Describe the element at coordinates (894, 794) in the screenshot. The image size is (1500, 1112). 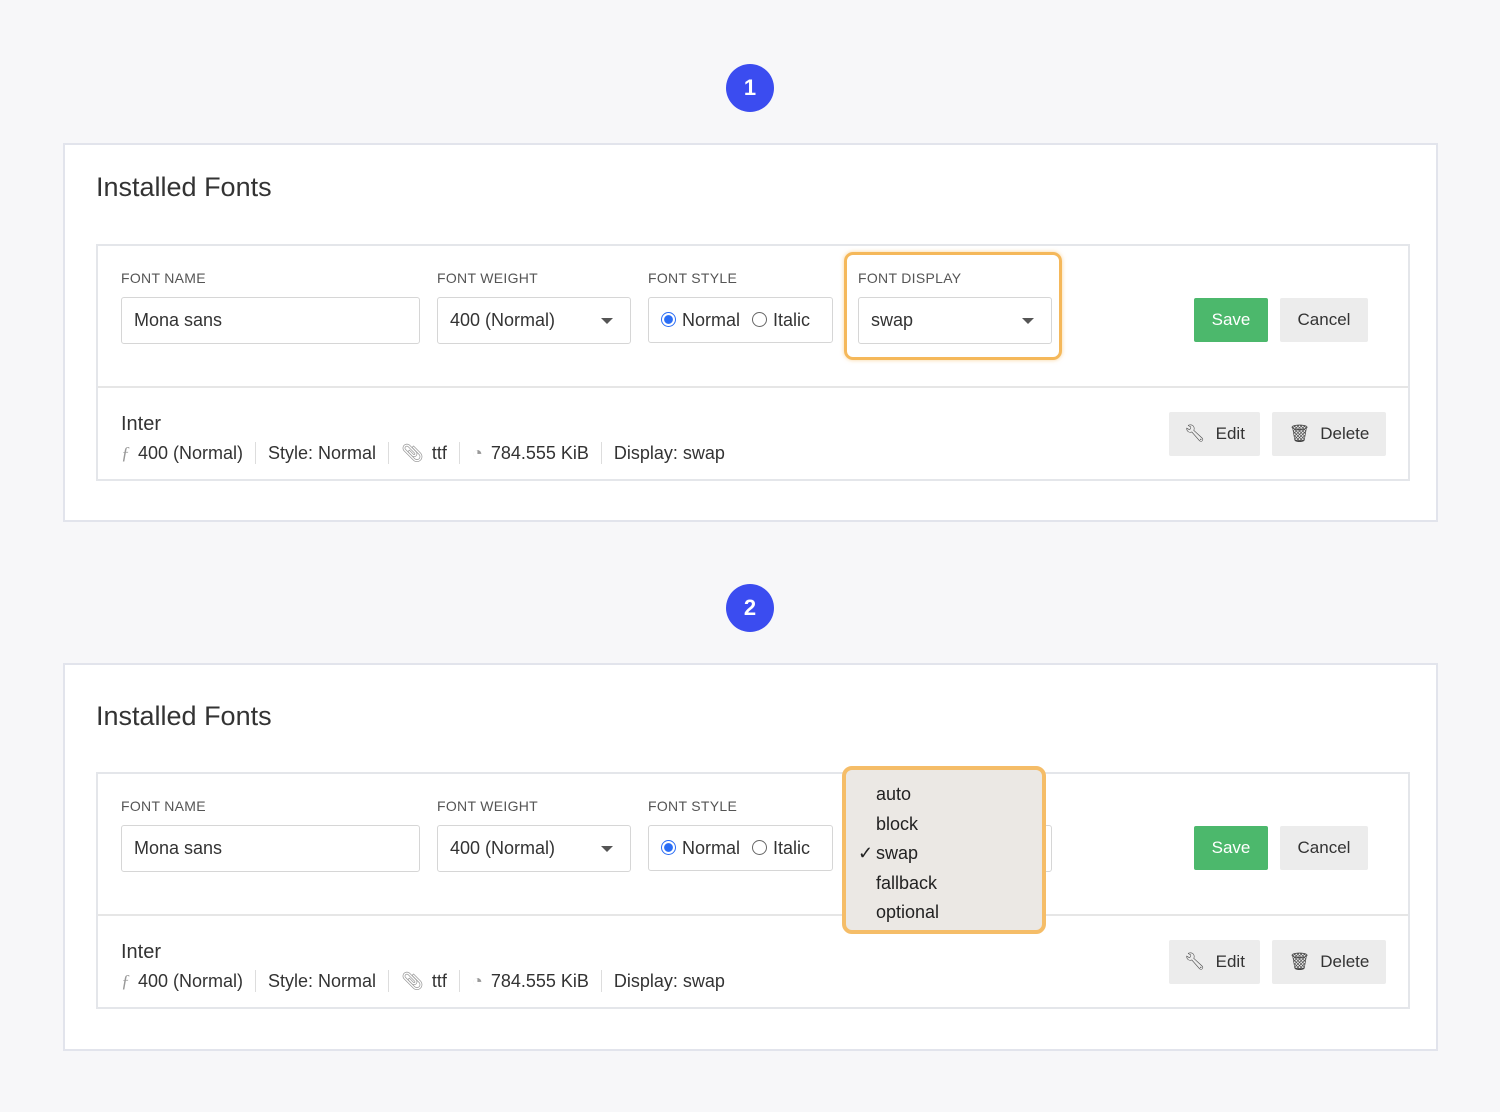
I see `option-label: auto` at that location.